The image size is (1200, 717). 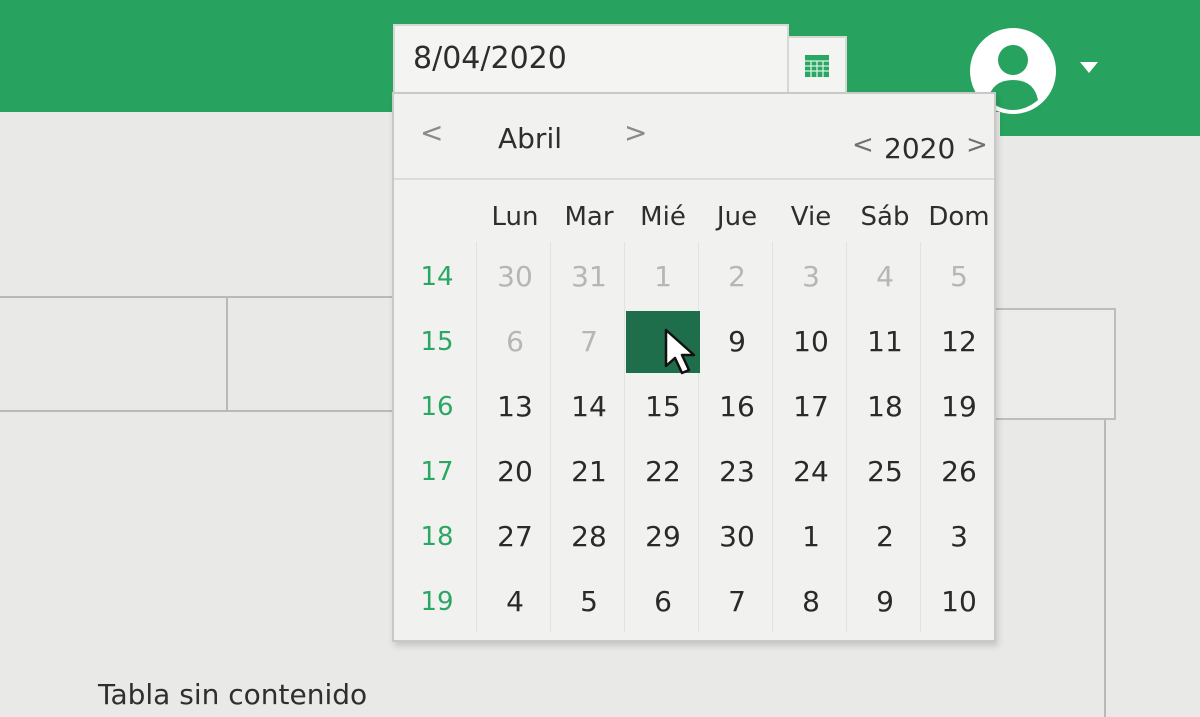 I want to click on day-cell: 21, so click(x=589, y=472).